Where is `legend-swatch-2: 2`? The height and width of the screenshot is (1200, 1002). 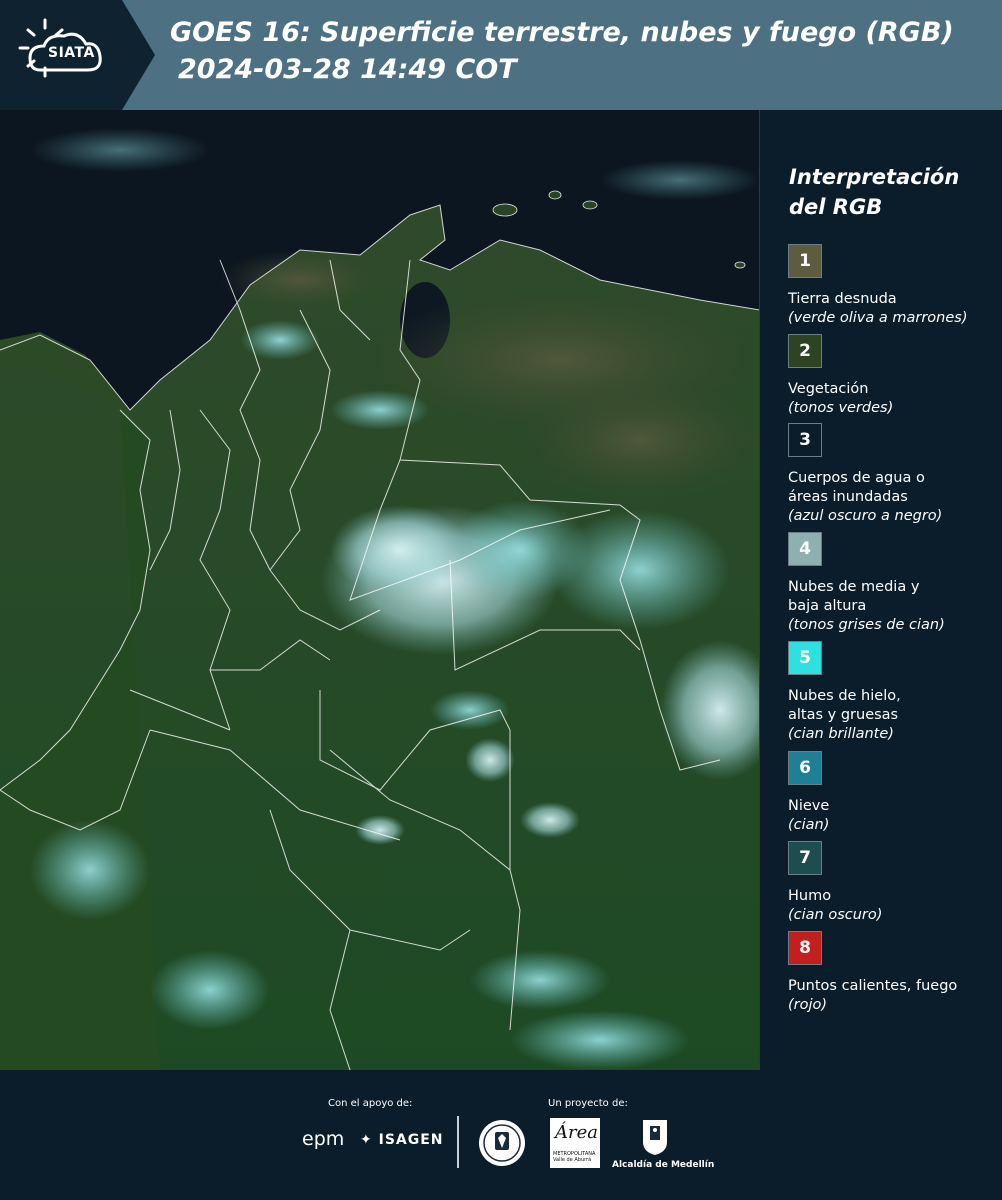
legend-swatch-2: 2 is located at coordinates (805, 351).